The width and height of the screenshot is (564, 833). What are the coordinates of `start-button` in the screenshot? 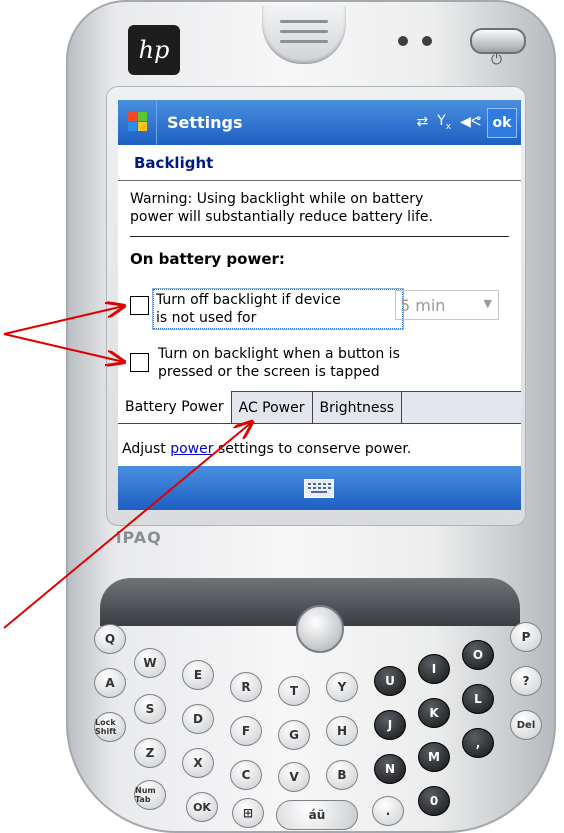 It's located at (137, 122).